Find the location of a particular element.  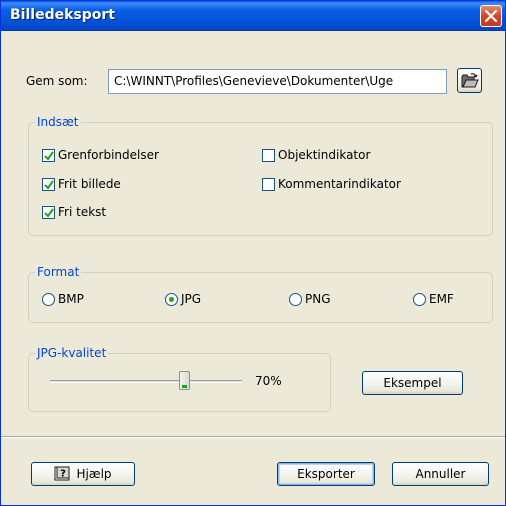

radio-bmp: BMP is located at coordinates (63, 299).